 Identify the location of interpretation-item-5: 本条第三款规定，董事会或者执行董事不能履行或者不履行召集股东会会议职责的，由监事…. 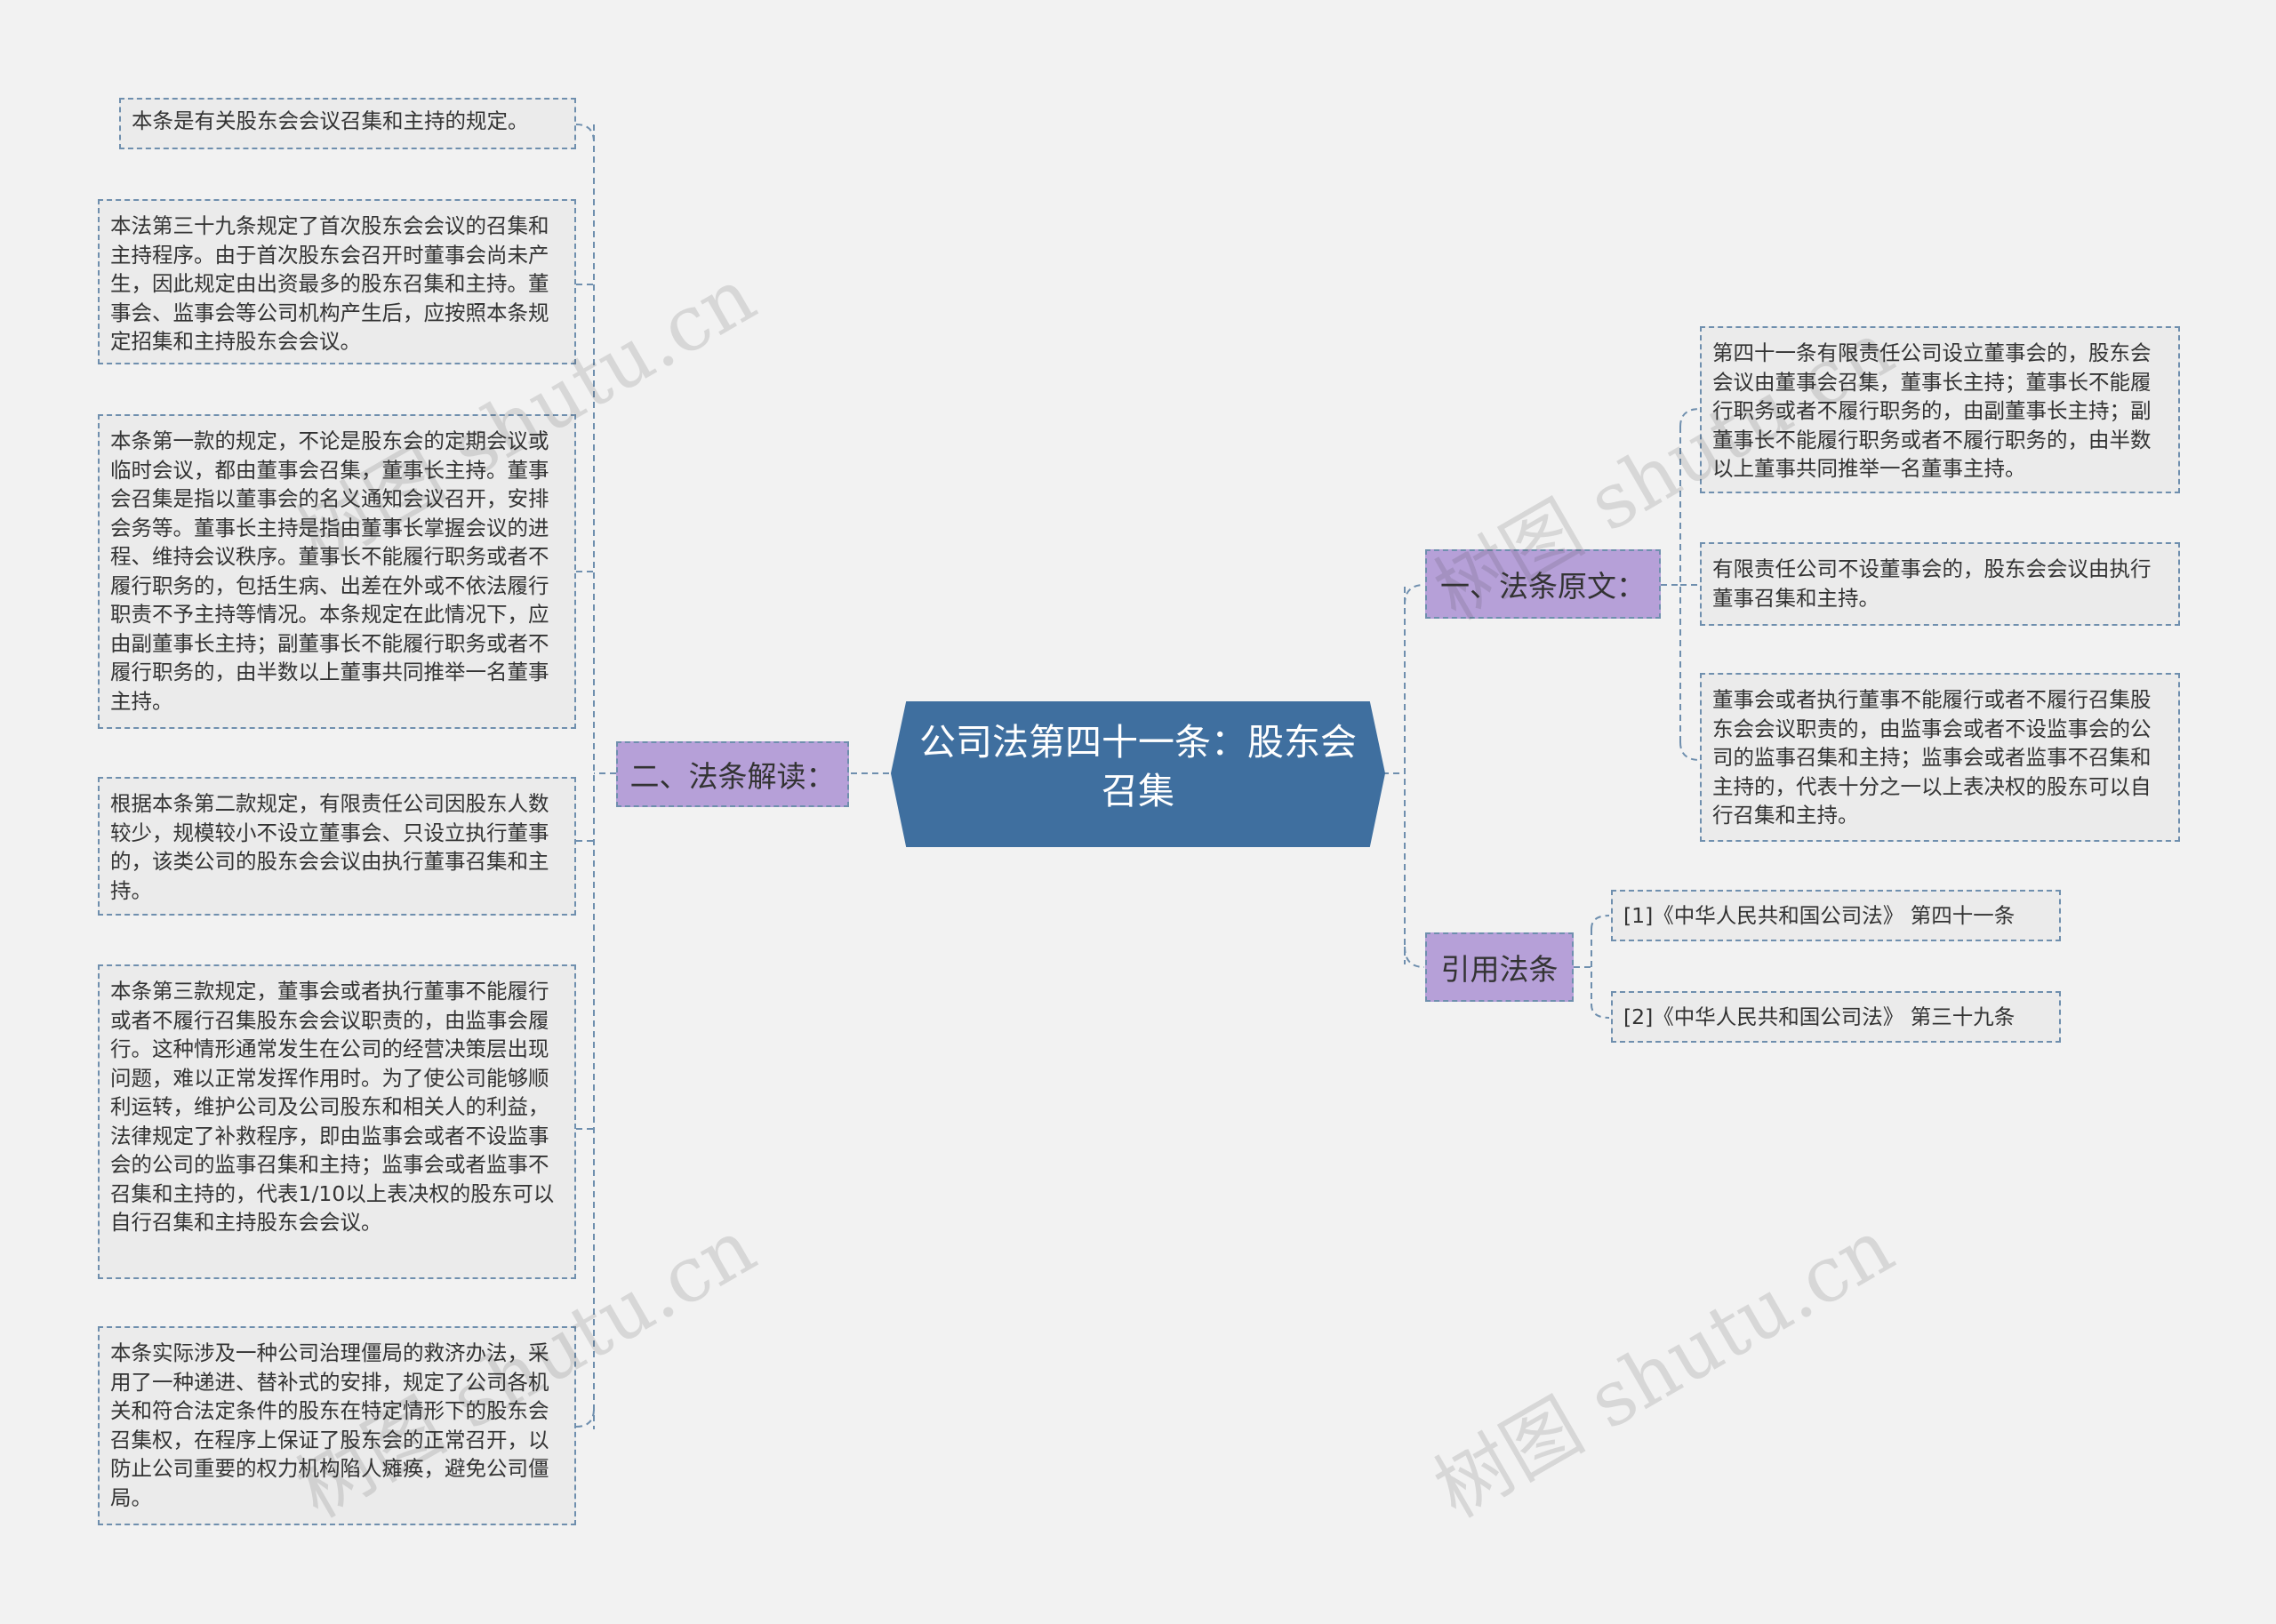
(337, 1121).